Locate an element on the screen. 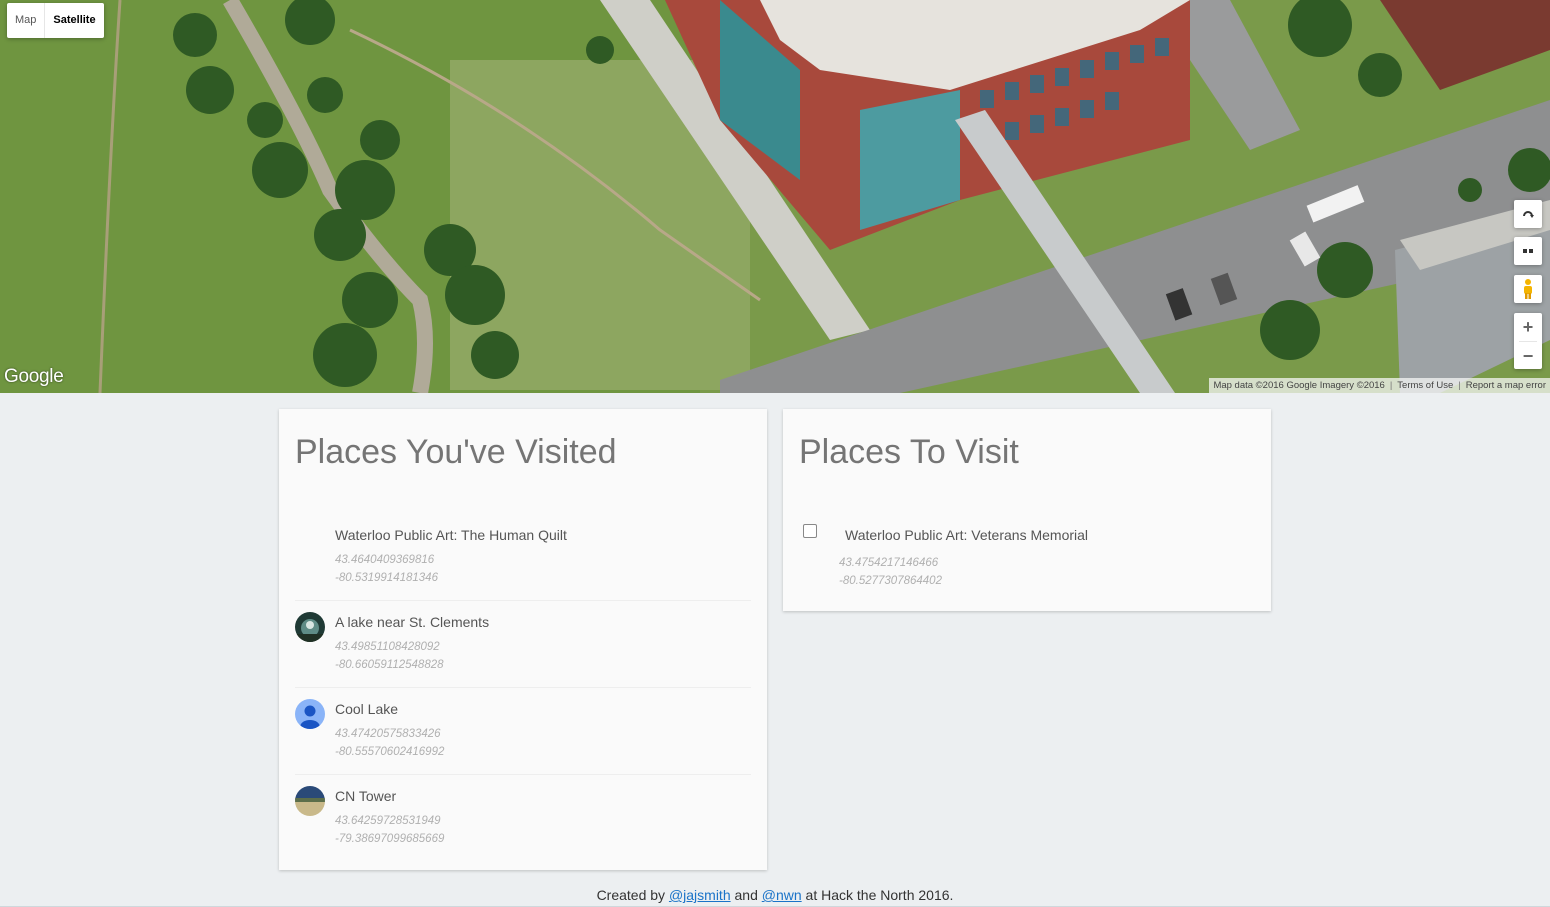  map-data-credit: Map data ©2016 Google Imagery ©2016 is located at coordinates (1299, 385).